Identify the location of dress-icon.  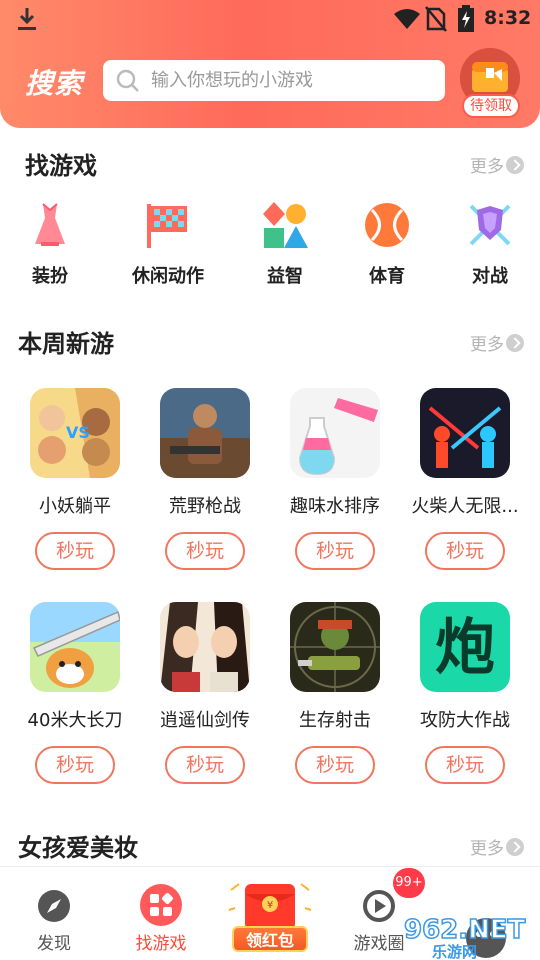
(50, 224).